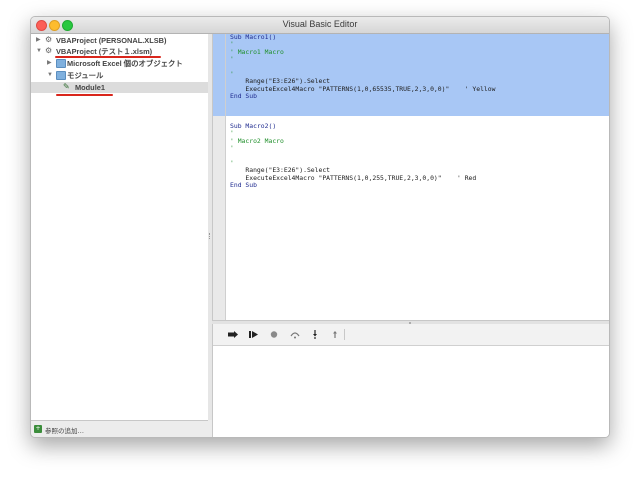  What do you see at coordinates (38, 429) in the screenshot?
I see `add-reference-icon: +` at bounding box center [38, 429].